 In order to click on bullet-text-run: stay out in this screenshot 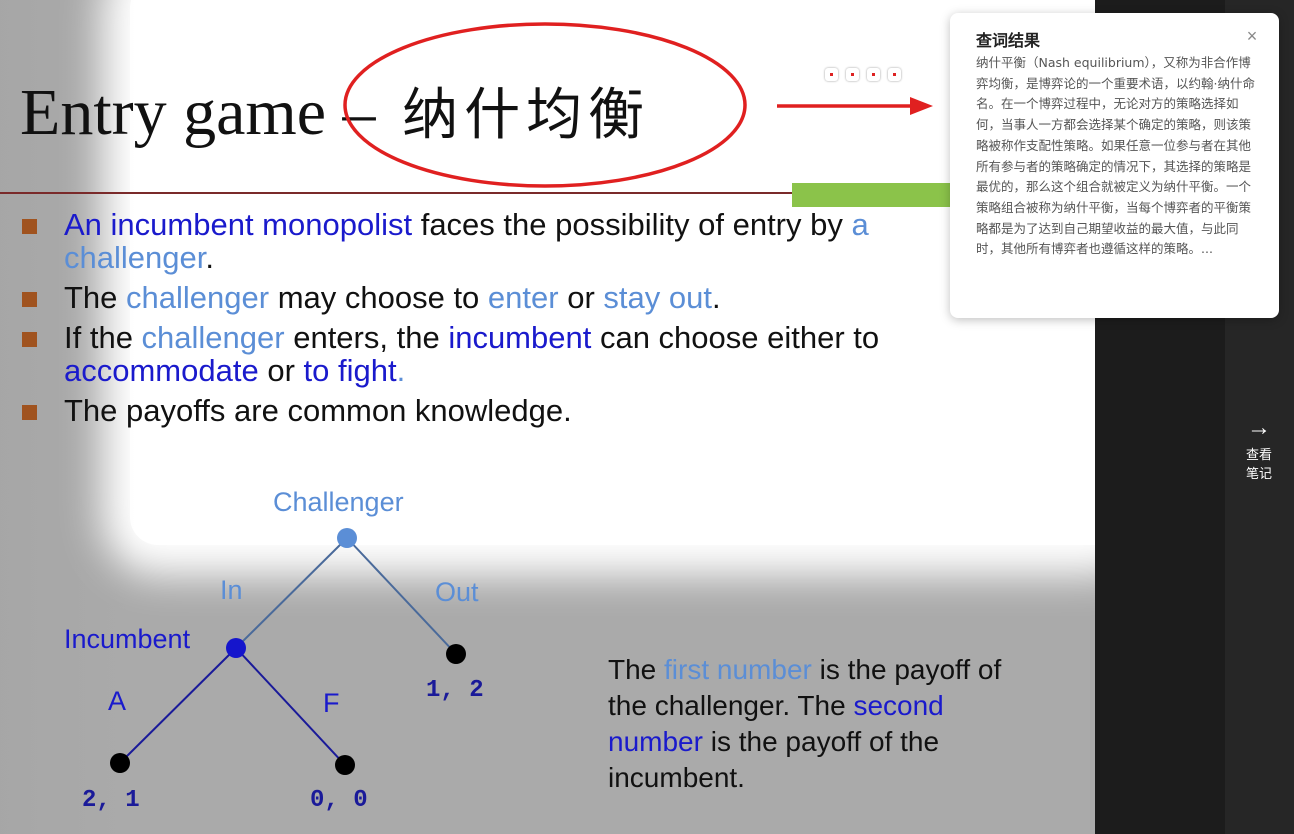, I will do `click(657, 297)`.